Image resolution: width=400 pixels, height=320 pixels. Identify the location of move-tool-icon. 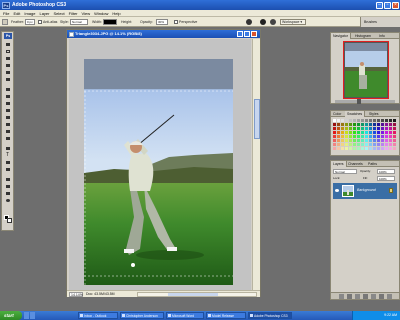
(8, 45).